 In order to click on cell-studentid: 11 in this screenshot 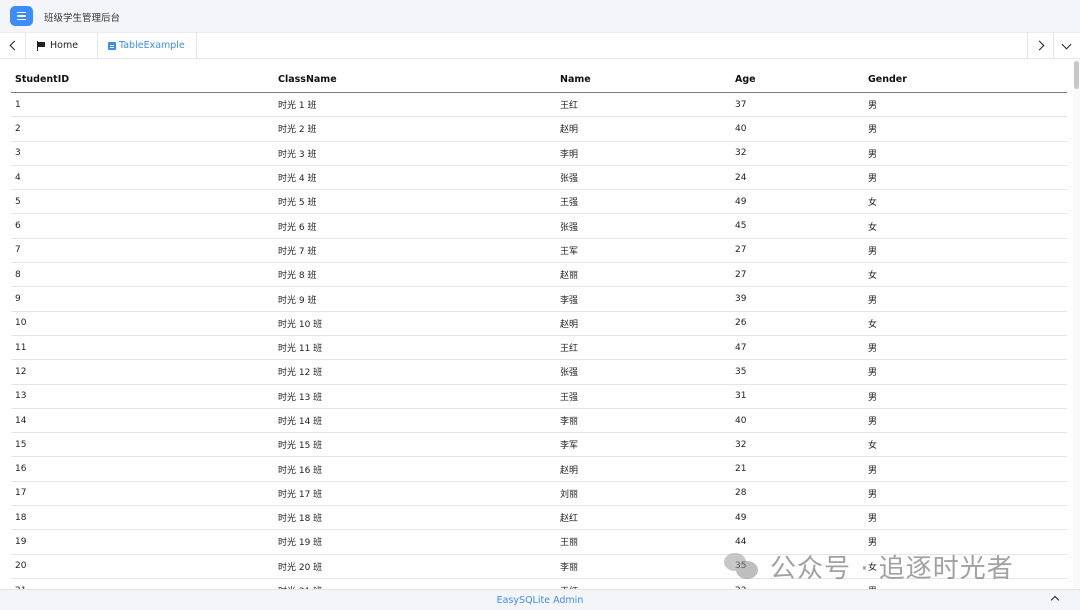, I will do `click(142, 348)`.